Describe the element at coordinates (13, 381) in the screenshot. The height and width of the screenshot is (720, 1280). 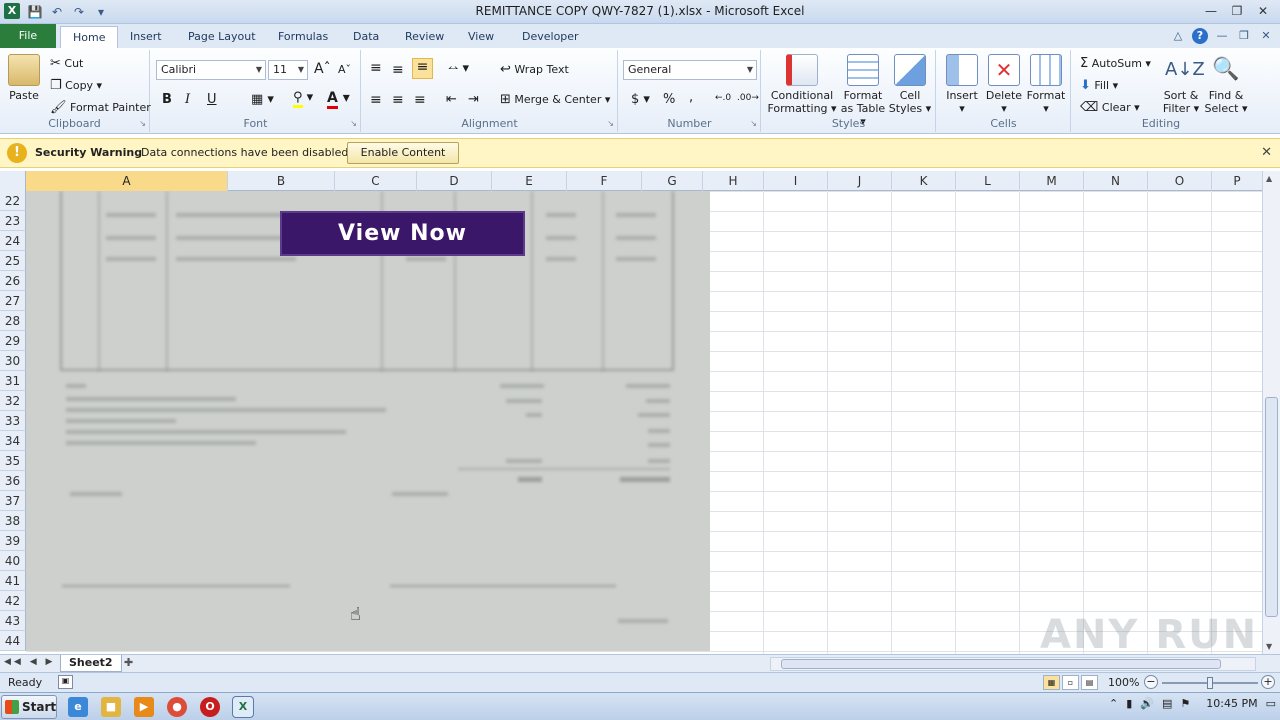
I see `row-header: 31` at that location.